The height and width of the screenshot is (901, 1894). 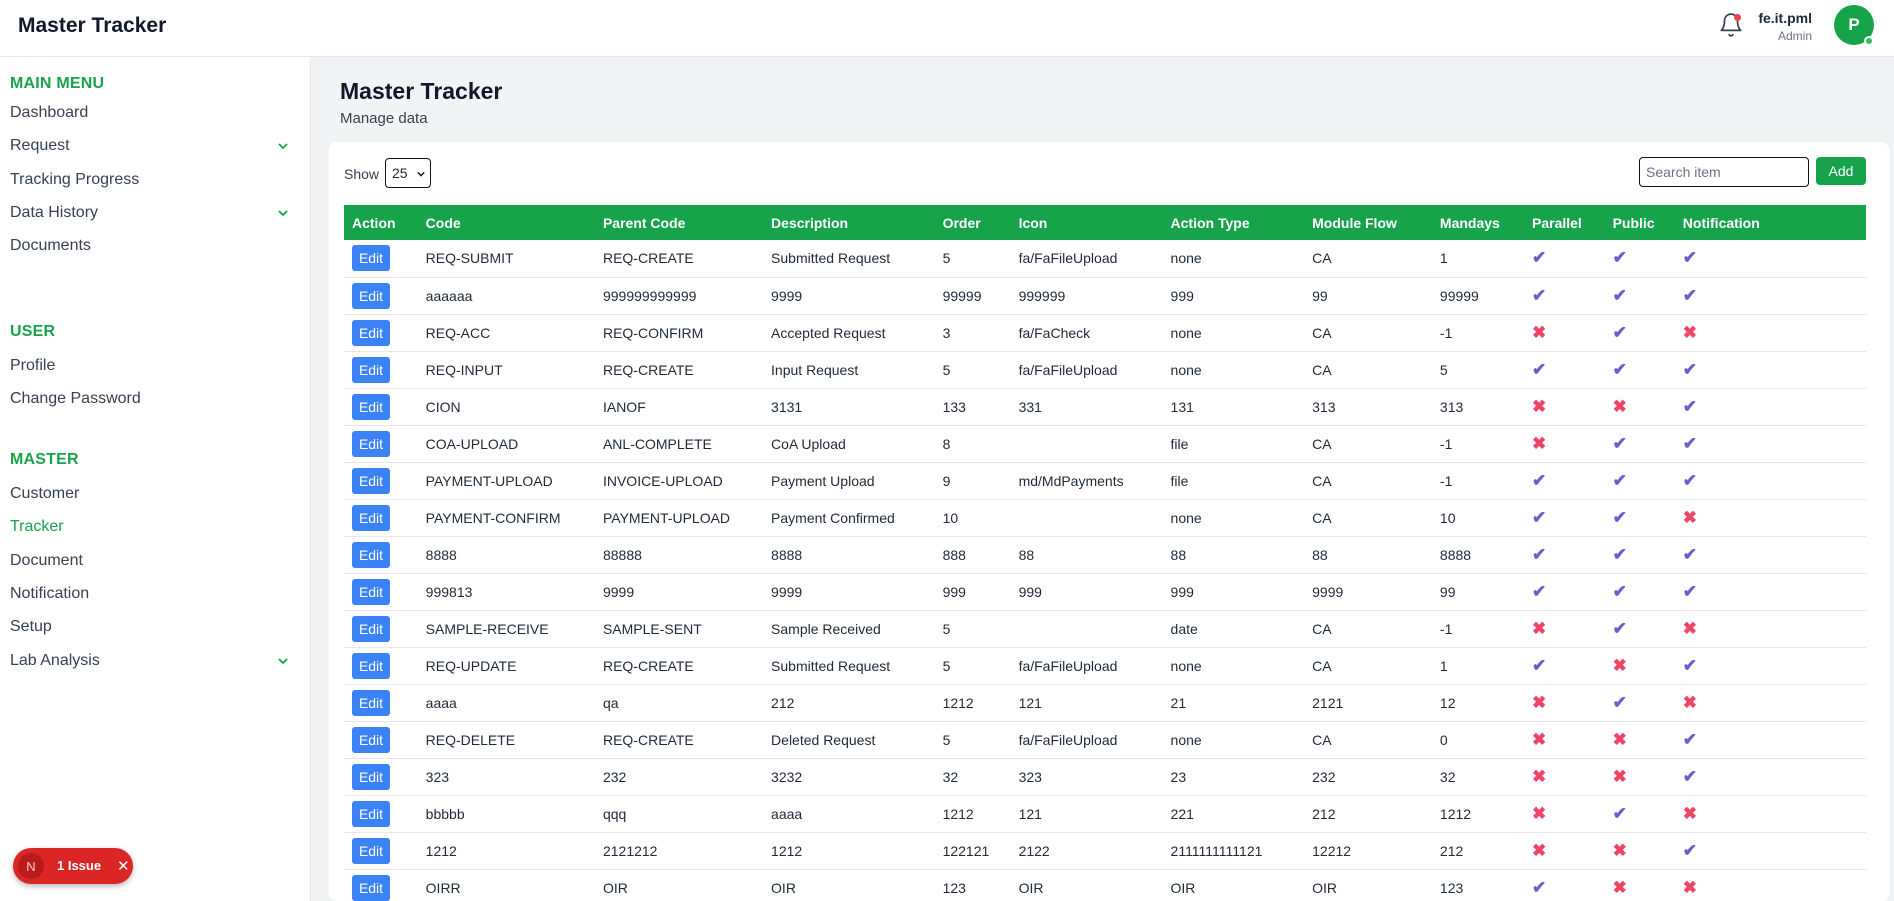 What do you see at coordinates (1233, 259) in the screenshot?
I see `action-type-cell: none` at bounding box center [1233, 259].